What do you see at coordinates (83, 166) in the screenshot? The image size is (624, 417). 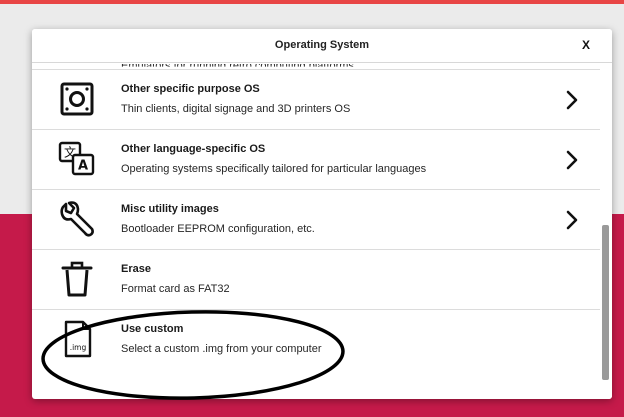 I see `svg-text: A` at bounding box center [83, 166].